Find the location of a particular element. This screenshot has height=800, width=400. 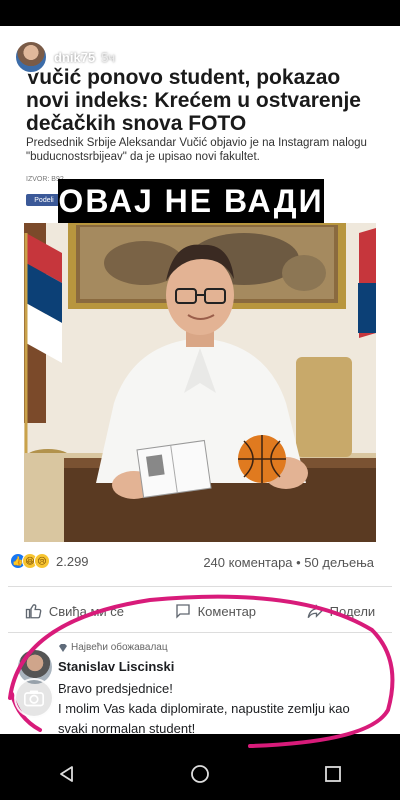

commenter-name: Stanislav Liscinski is located at coordinates (116, 666).